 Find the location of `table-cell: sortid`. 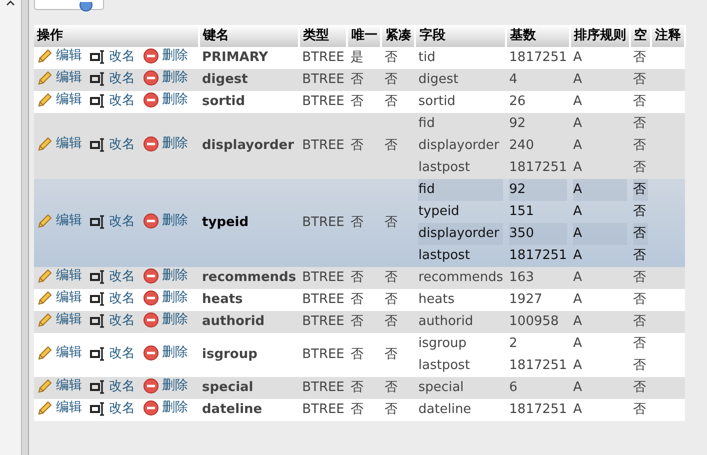

table-cell: sortid is located at coordinates (249, 102).